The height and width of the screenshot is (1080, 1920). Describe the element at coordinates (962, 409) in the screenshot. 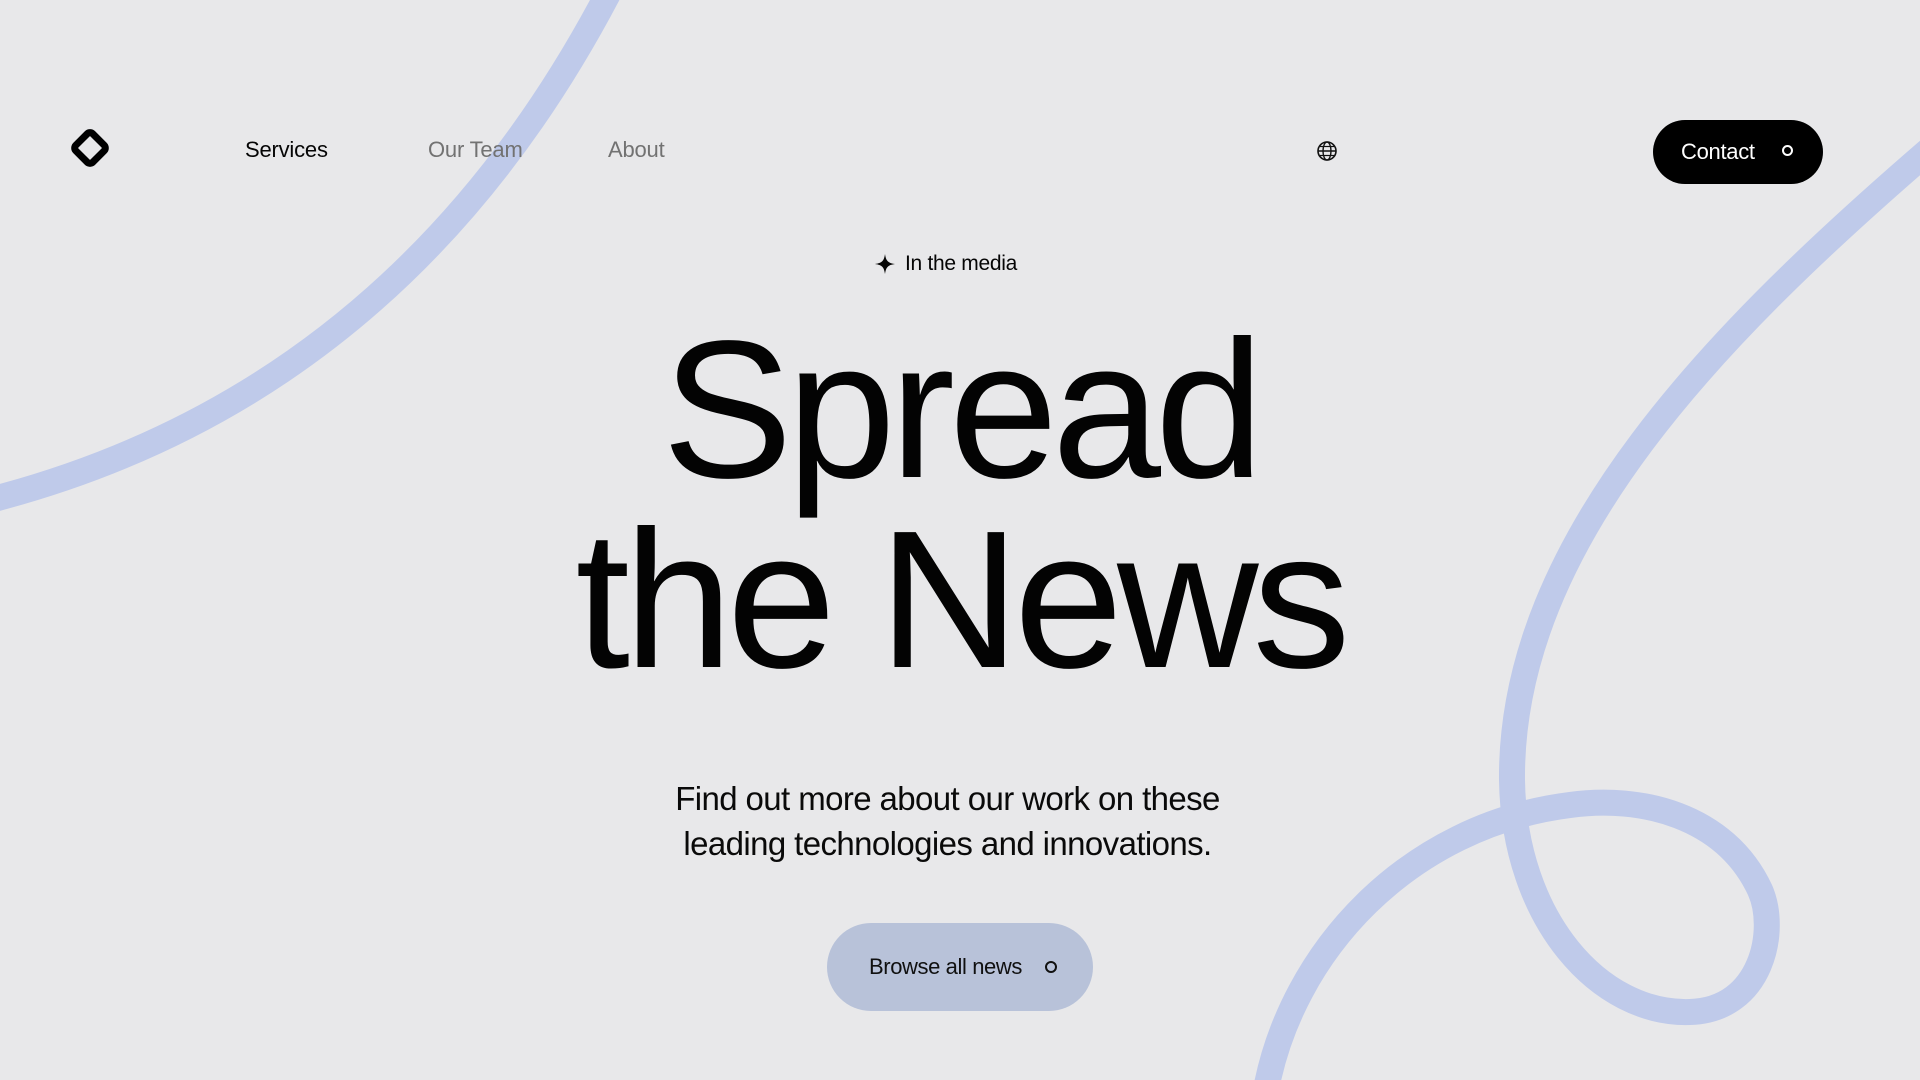

I see `page-title-line-1: Spread` at that location.